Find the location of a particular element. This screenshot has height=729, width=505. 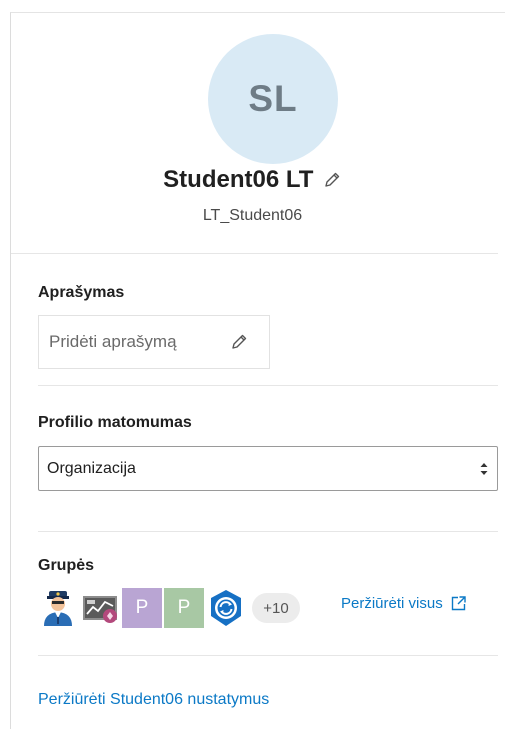

view-all-groups-link: Peržiūrėti visus is located at coordinates (403, 603).